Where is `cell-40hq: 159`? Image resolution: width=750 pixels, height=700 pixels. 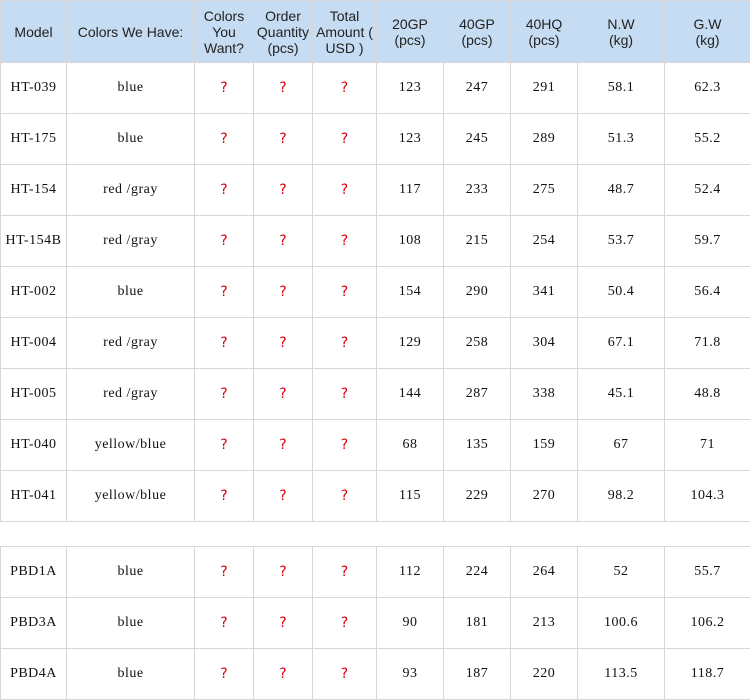
cell-40hq: 159 is located at coordinates (544, 445).